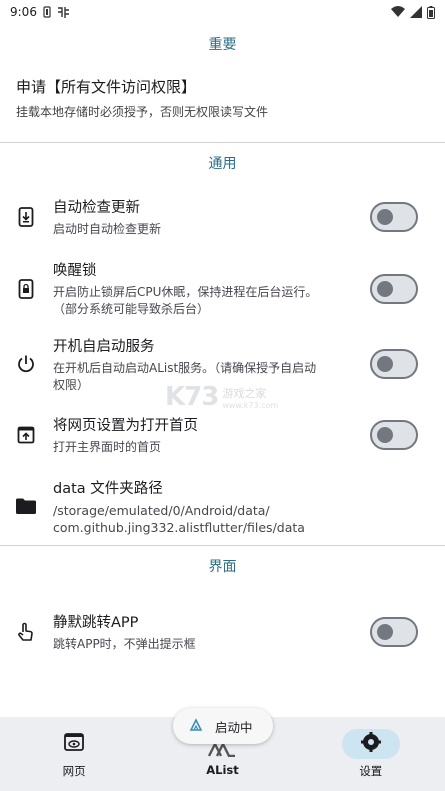 Image resolution: width=445 pixels, height=791 pixels. Describe the element at coordinates (142, 112) in the screenshot. I see `permission-desc: 挂载本地存储时必须授予，否则无权限读写文件` at that location.